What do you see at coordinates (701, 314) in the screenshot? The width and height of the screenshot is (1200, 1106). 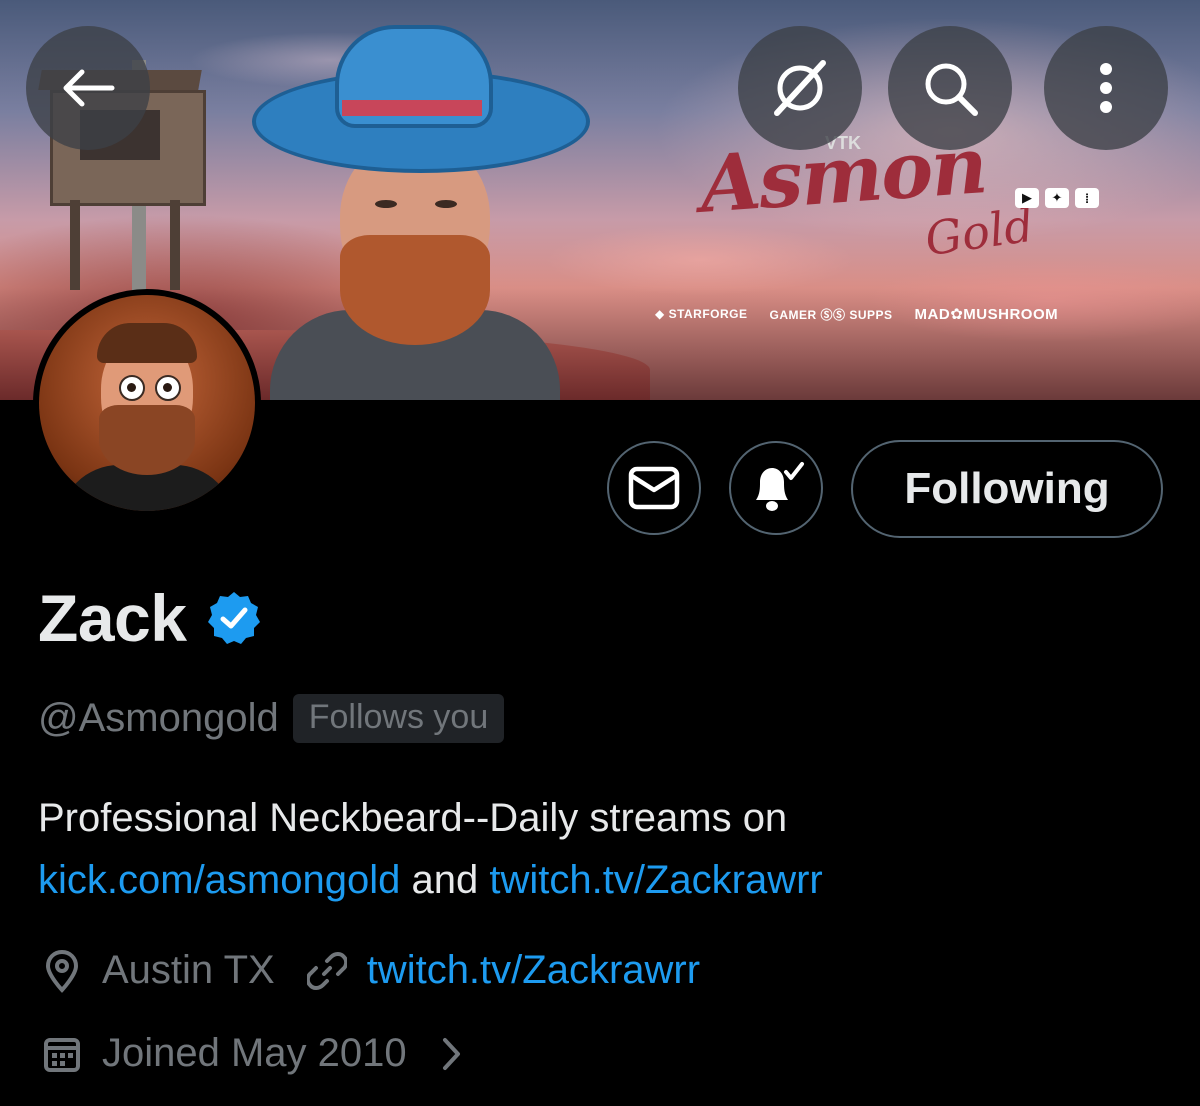 I see `sponsor-starforge: ◆ STARFORGE` at bounding box center [701, 314].